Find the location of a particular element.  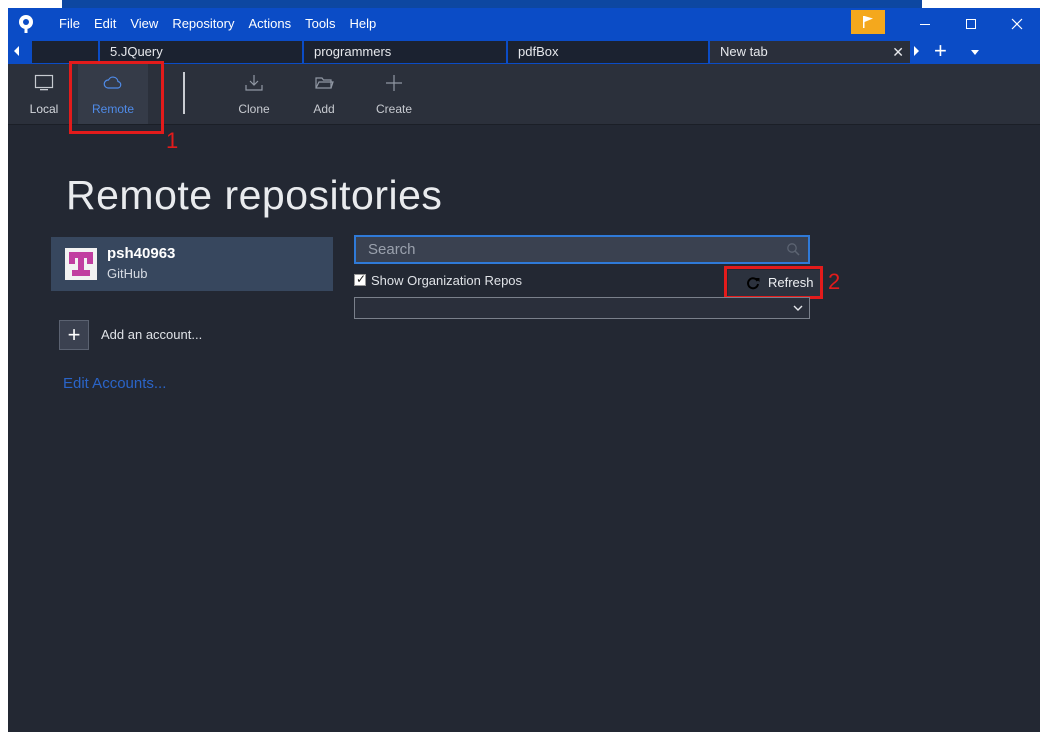

tab-programmers: programmers is located at coordinates (405, 52).